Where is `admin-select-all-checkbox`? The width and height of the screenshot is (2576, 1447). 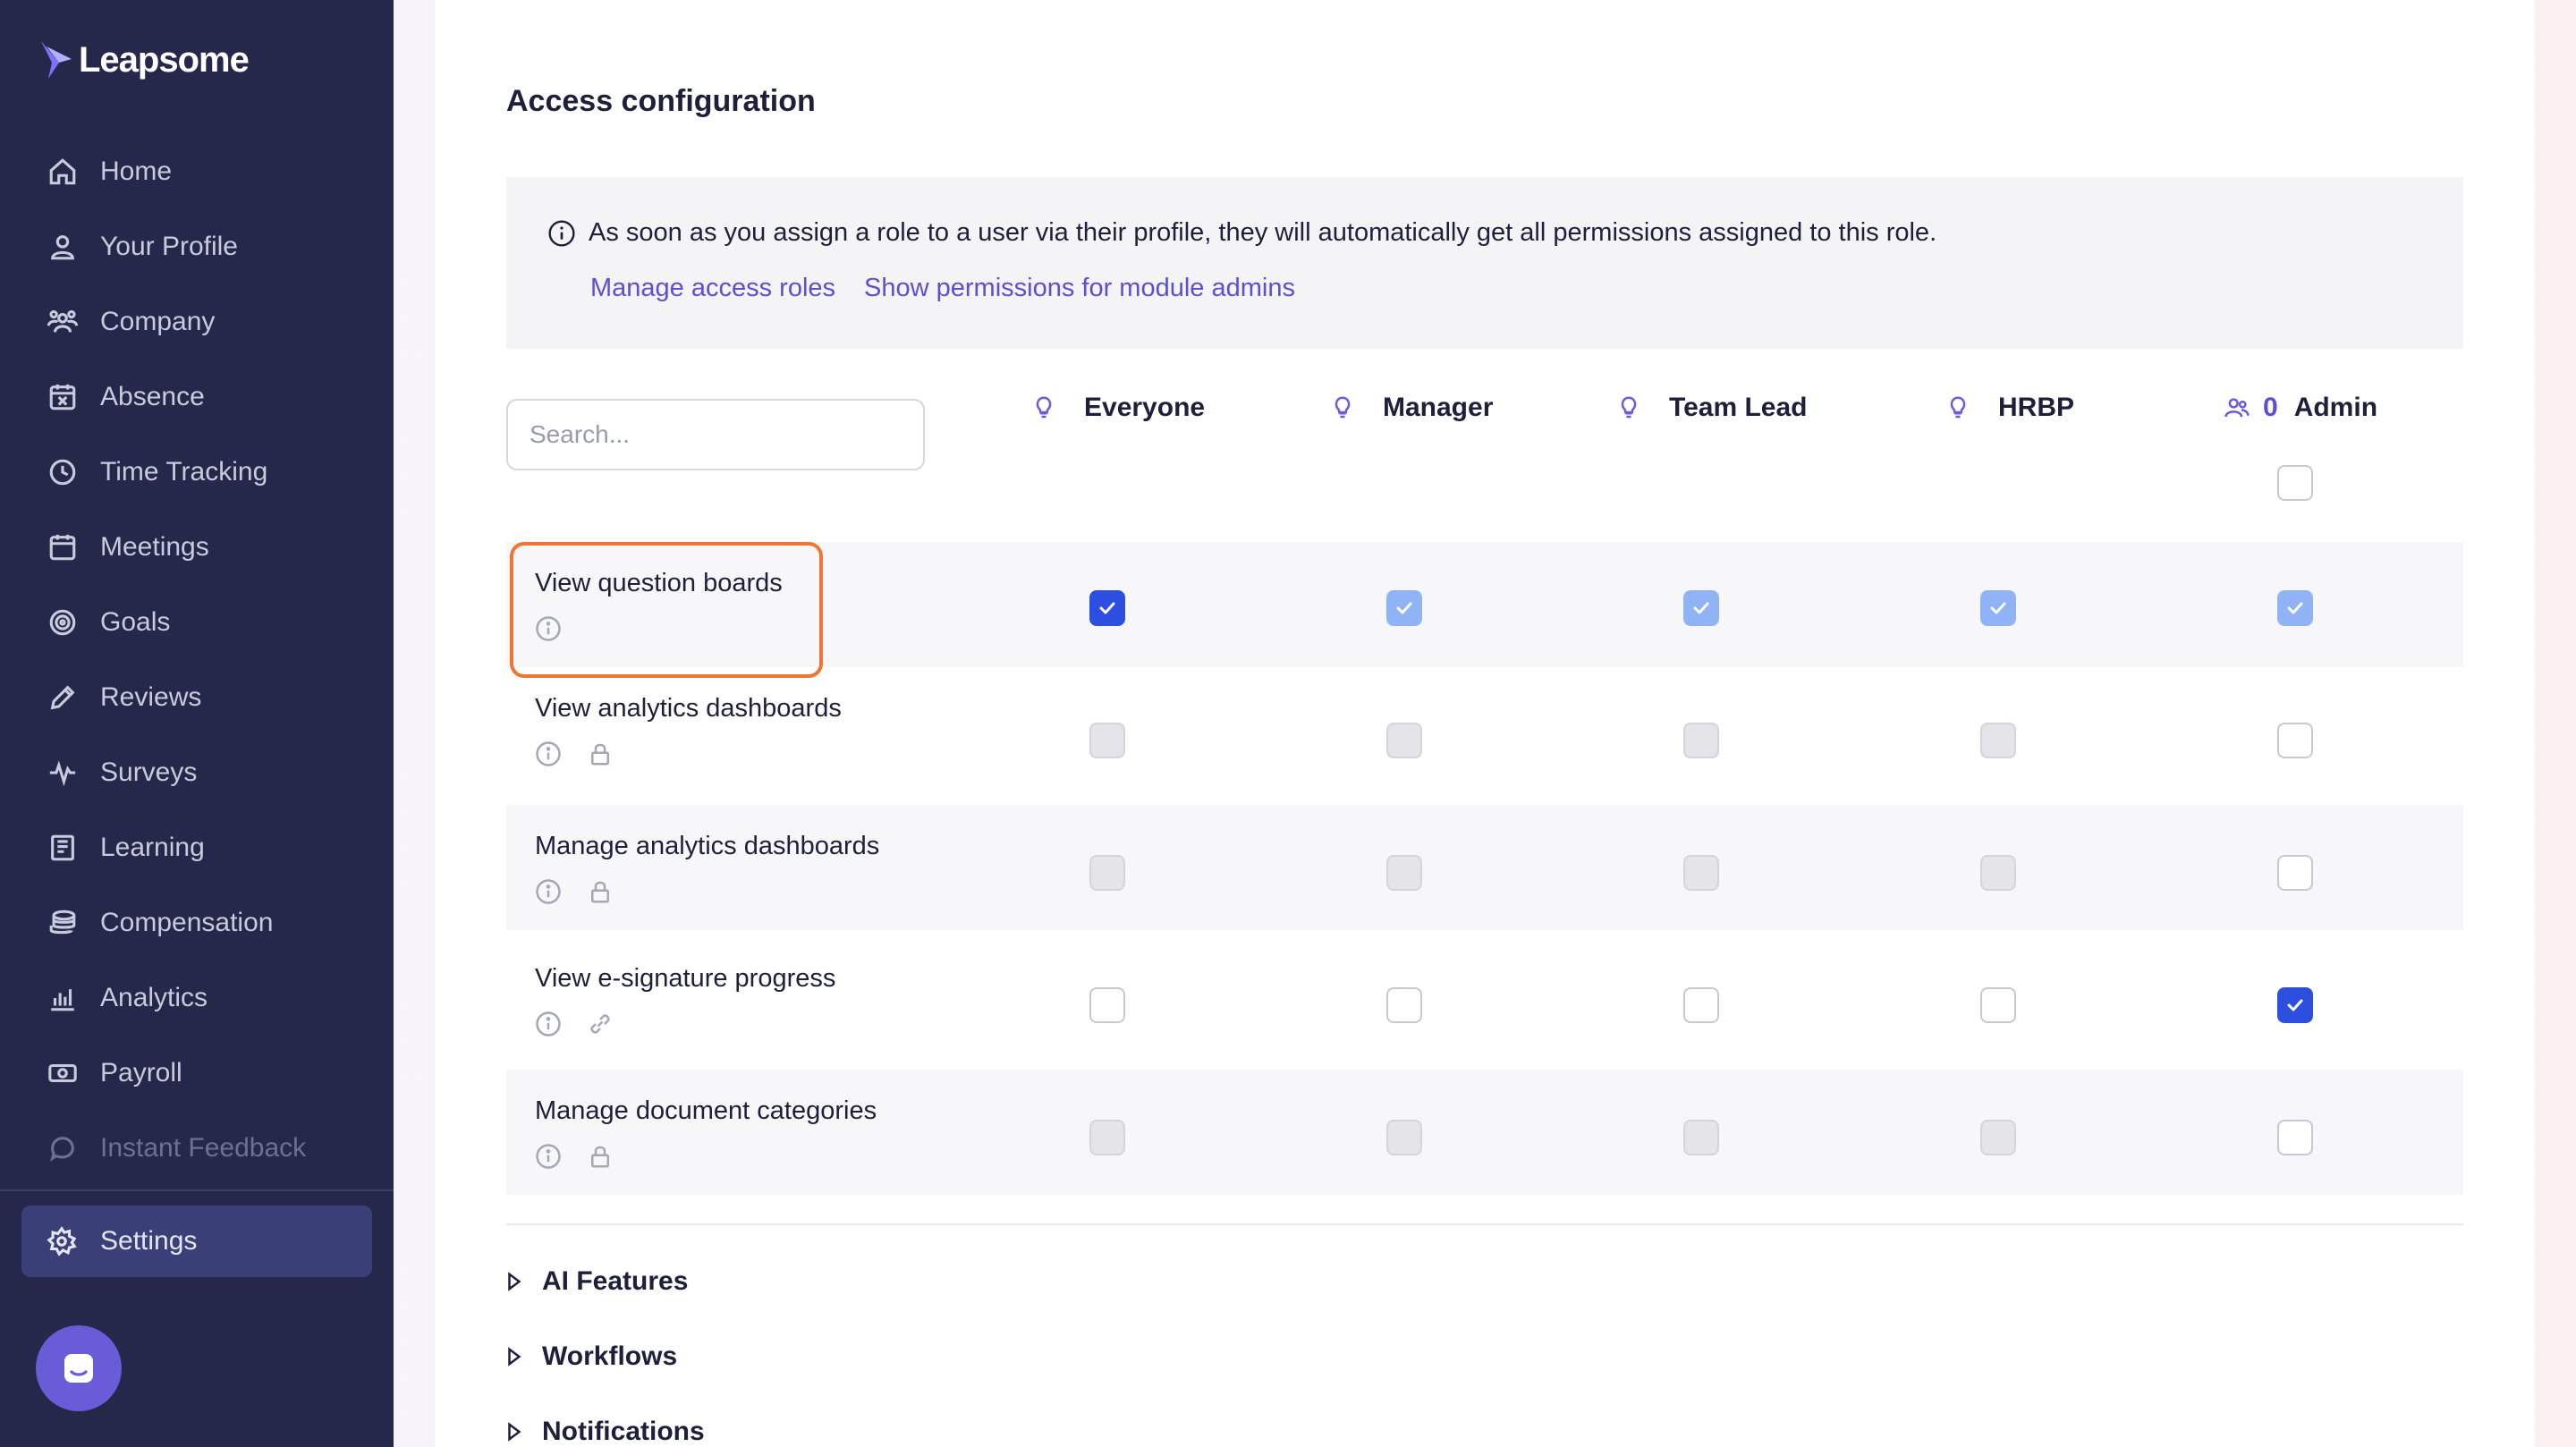
admin-select-all-checkbox is located at coordinates (2295, 483).